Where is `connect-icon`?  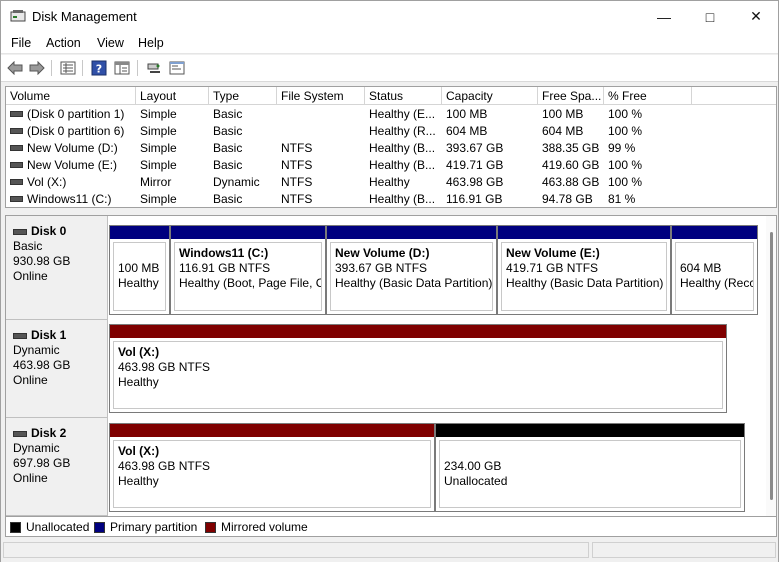 connect-icon is located at coordinates (154, 68).